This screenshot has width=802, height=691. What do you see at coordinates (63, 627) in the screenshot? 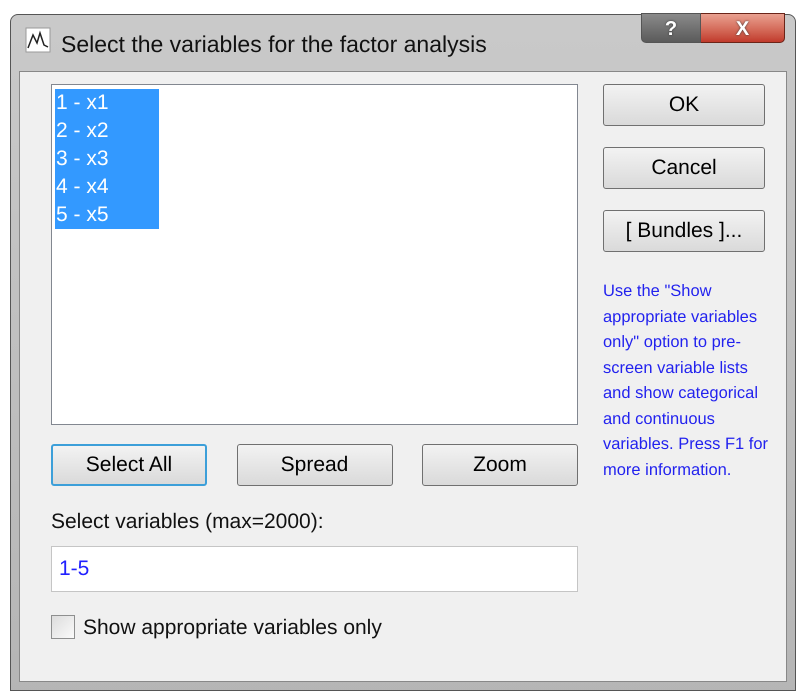
I see `checkbox` at bounding box center [63, 627].